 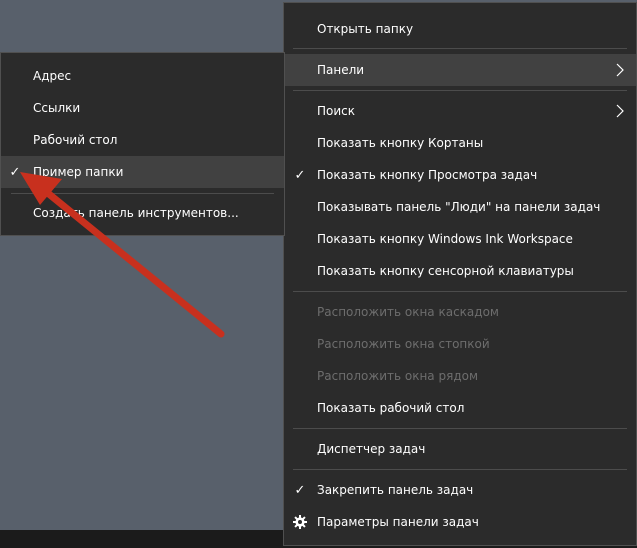 I want to click on menu-item-task-manager: Диспетчер задач, so click(x=460, y=449).